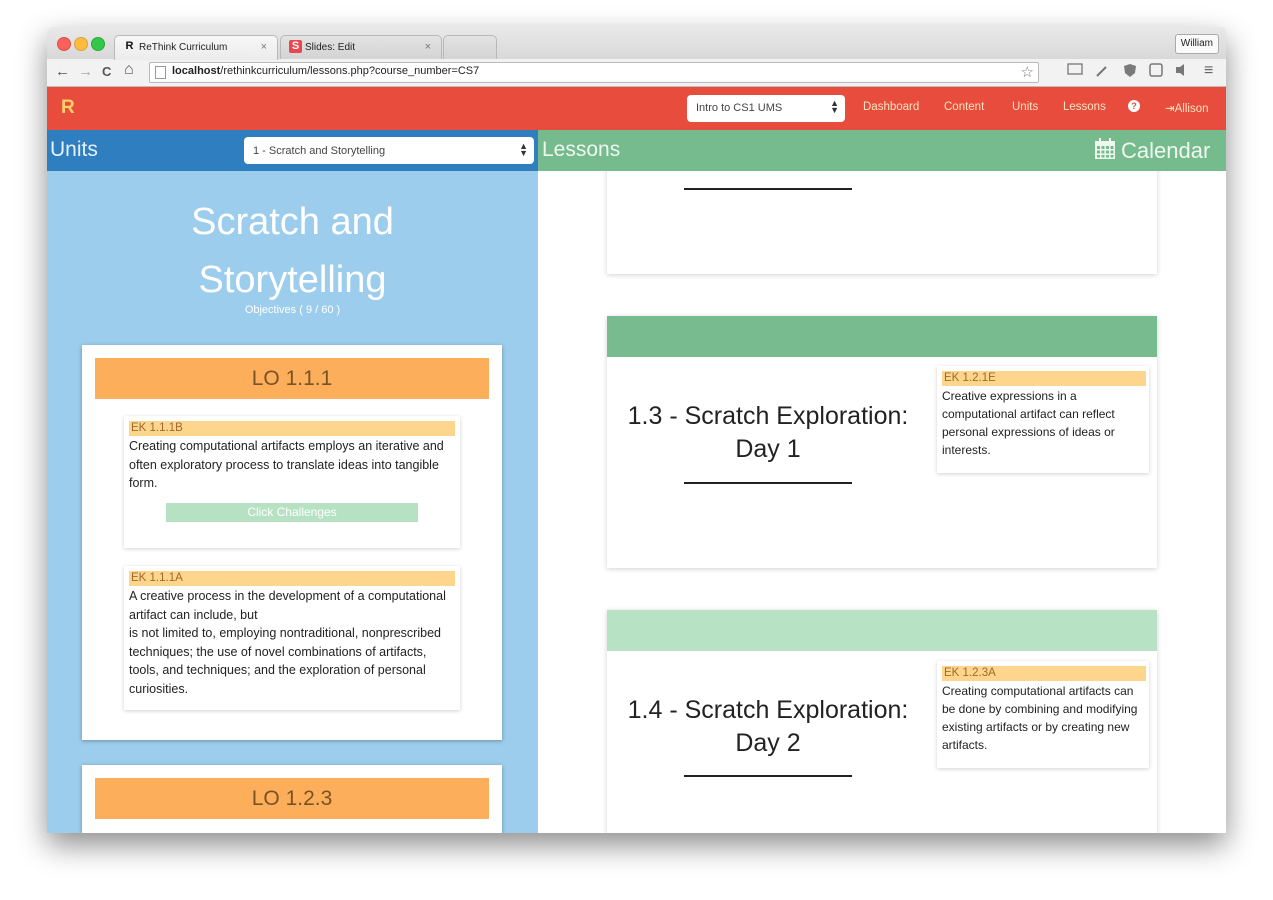  What do you see at coordinates (1196, 44) in the screenshot?
I see `profile-button: William` at bounding box center [1196, 44].